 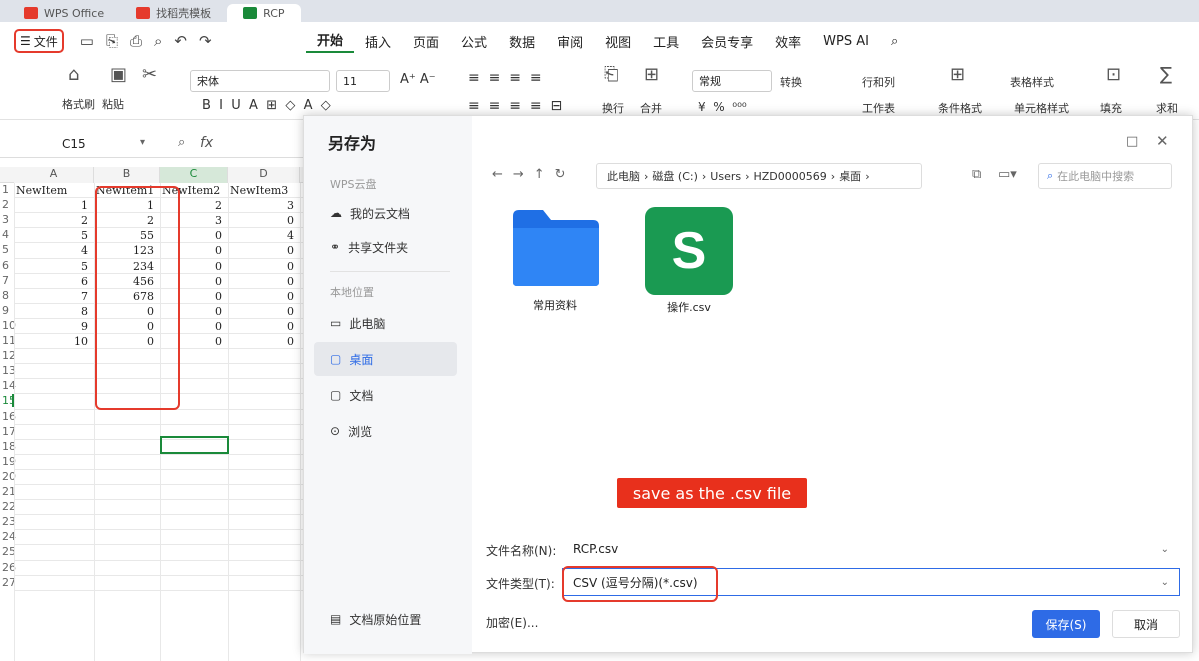 What do you see at coordinates (651, 108) in the screenshot?
I see `merge-label: 合并` at bounding box center [651, 108].